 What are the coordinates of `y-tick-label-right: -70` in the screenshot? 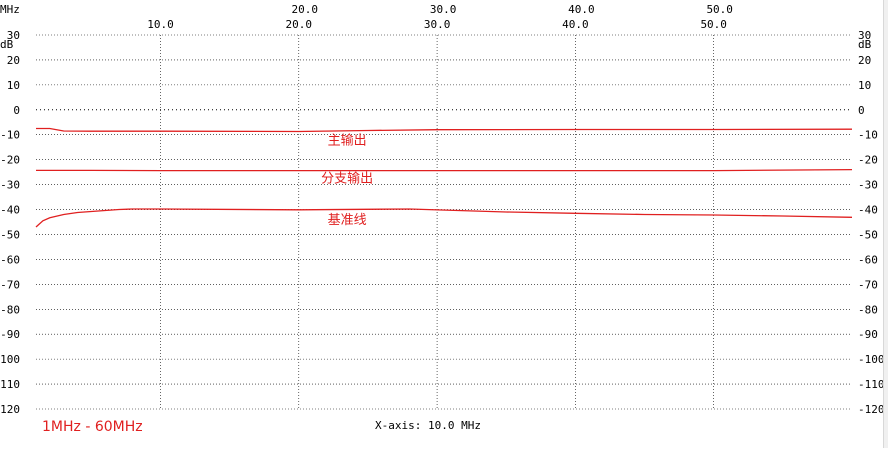 It's located at (868, 284).